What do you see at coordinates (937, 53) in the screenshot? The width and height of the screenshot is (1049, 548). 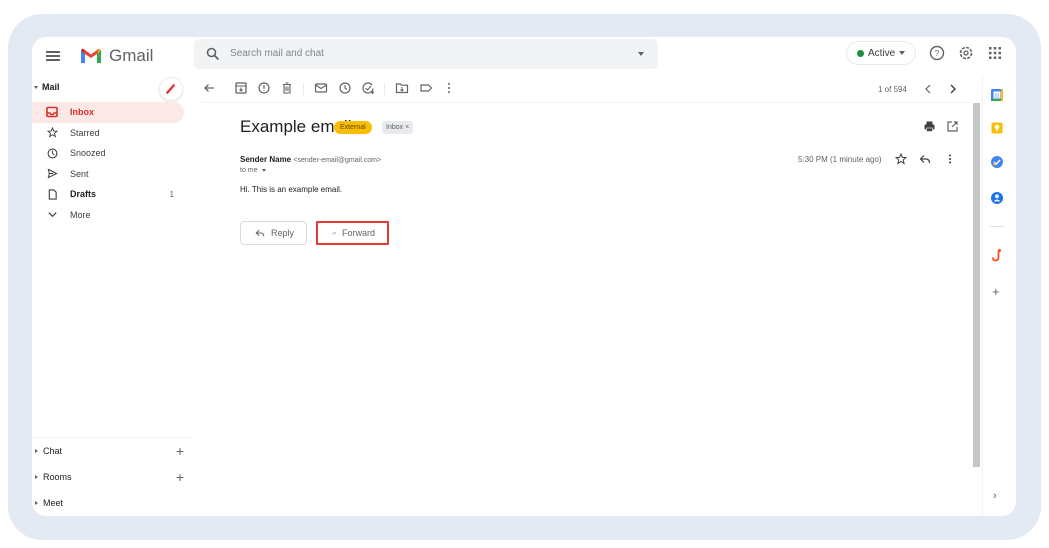 I see `help-icon: ?` at bounding box center [937, 53].